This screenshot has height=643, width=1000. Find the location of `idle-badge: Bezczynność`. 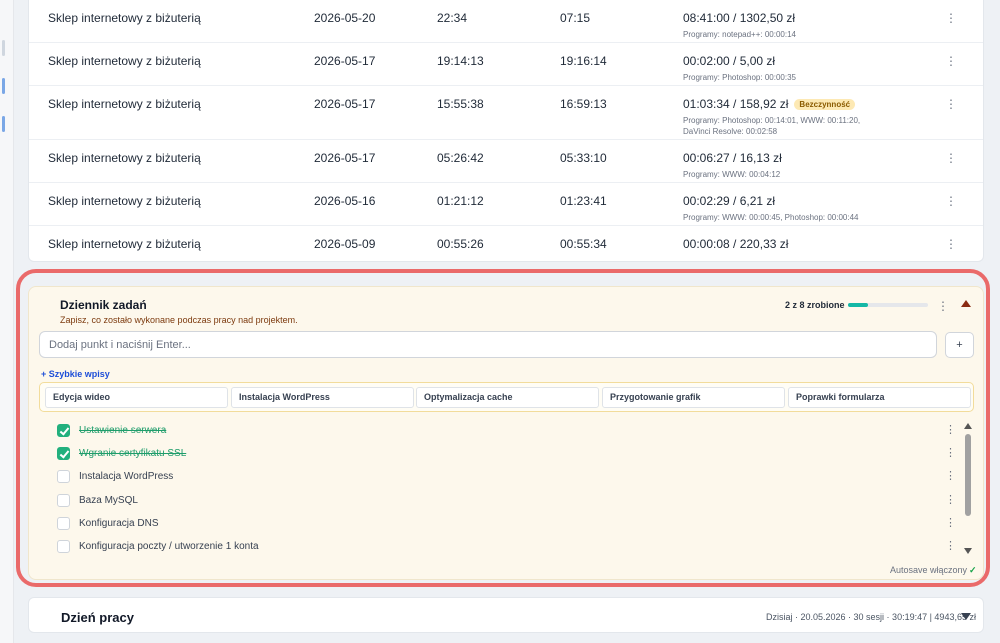

idle-badge: Bezczynność is located at coordinates (825, 104).